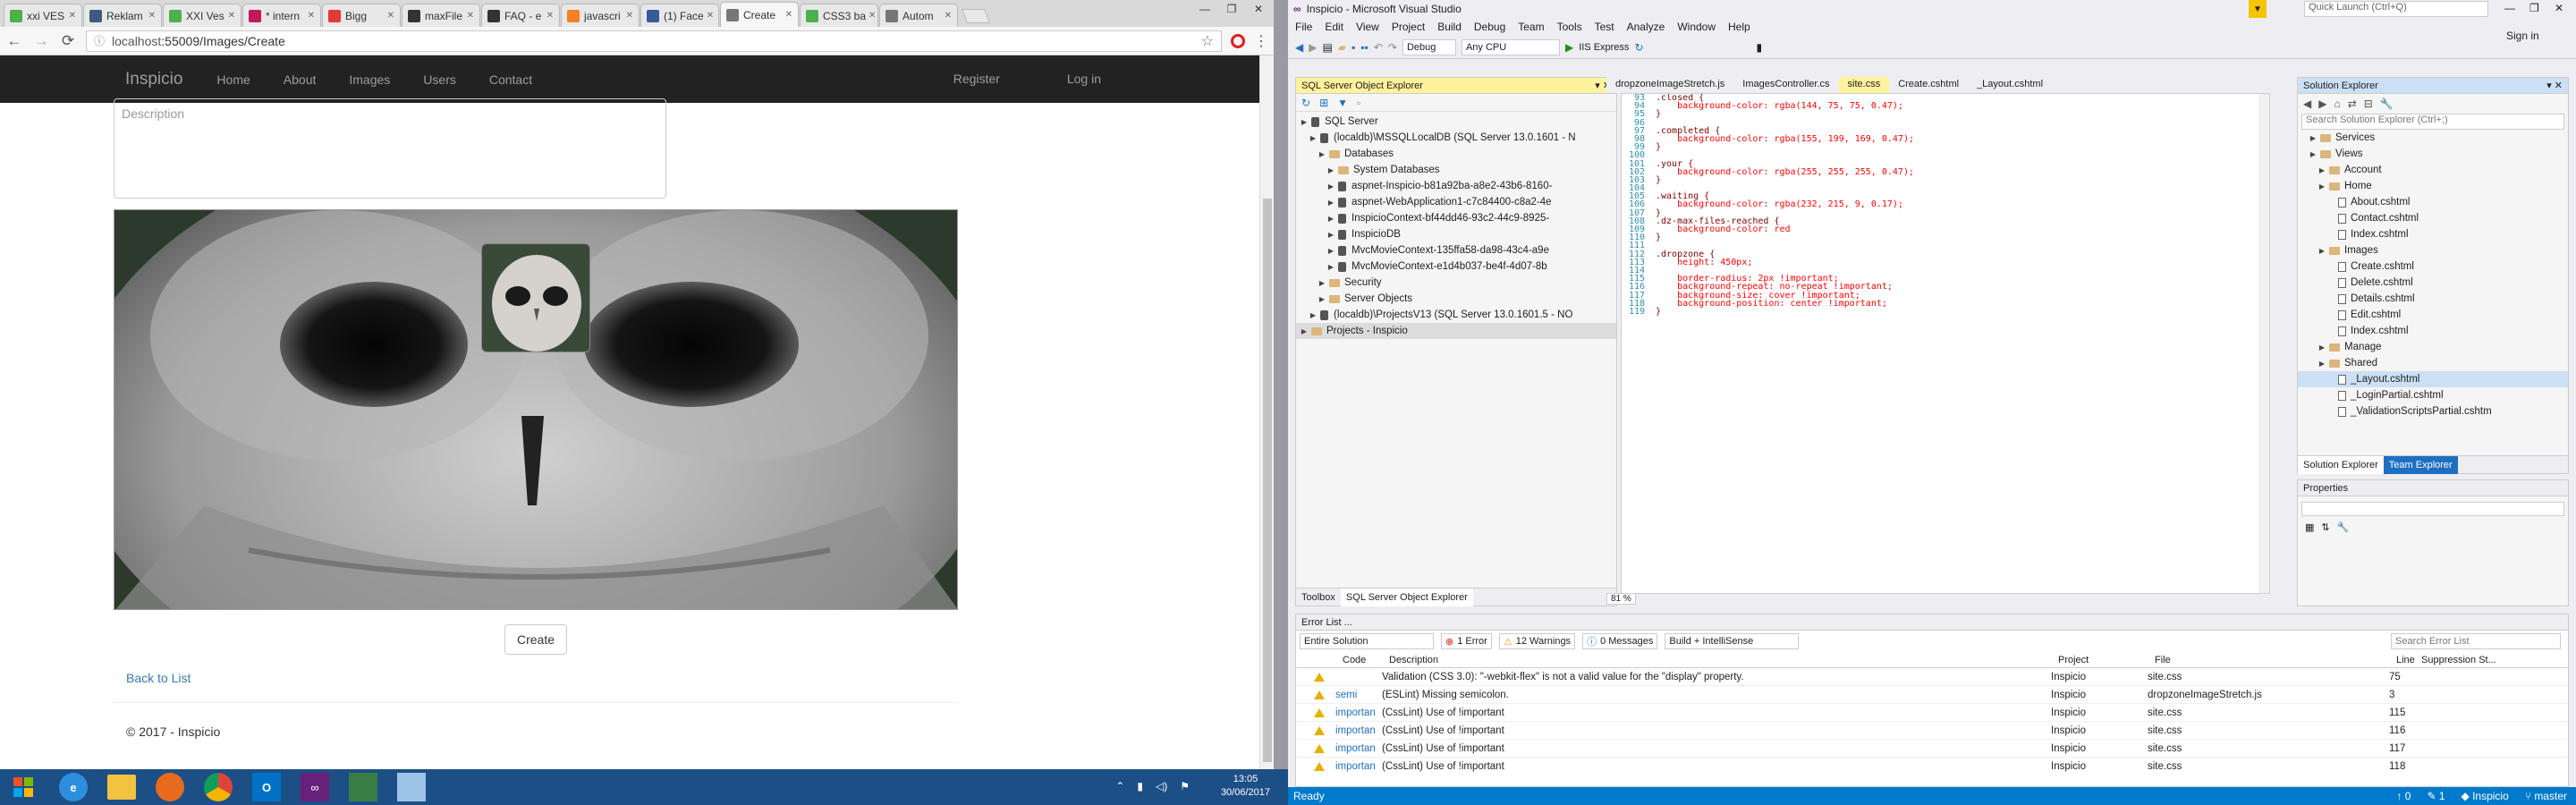  Describe the element at coordinates (976, 16) in the screenshot. I see `new-tab-button` at that location.